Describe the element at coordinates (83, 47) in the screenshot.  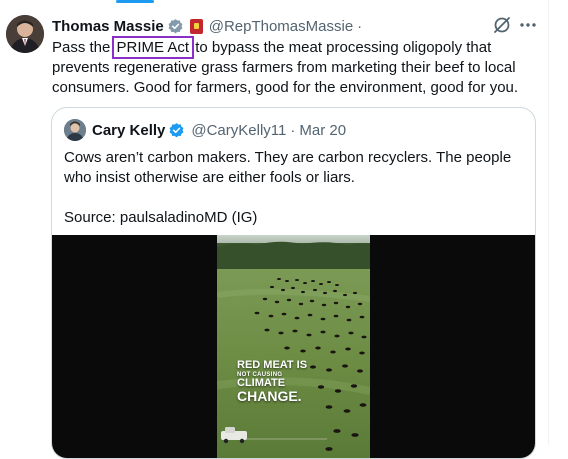
I see `tweet-text-before: Pass the` at that location.